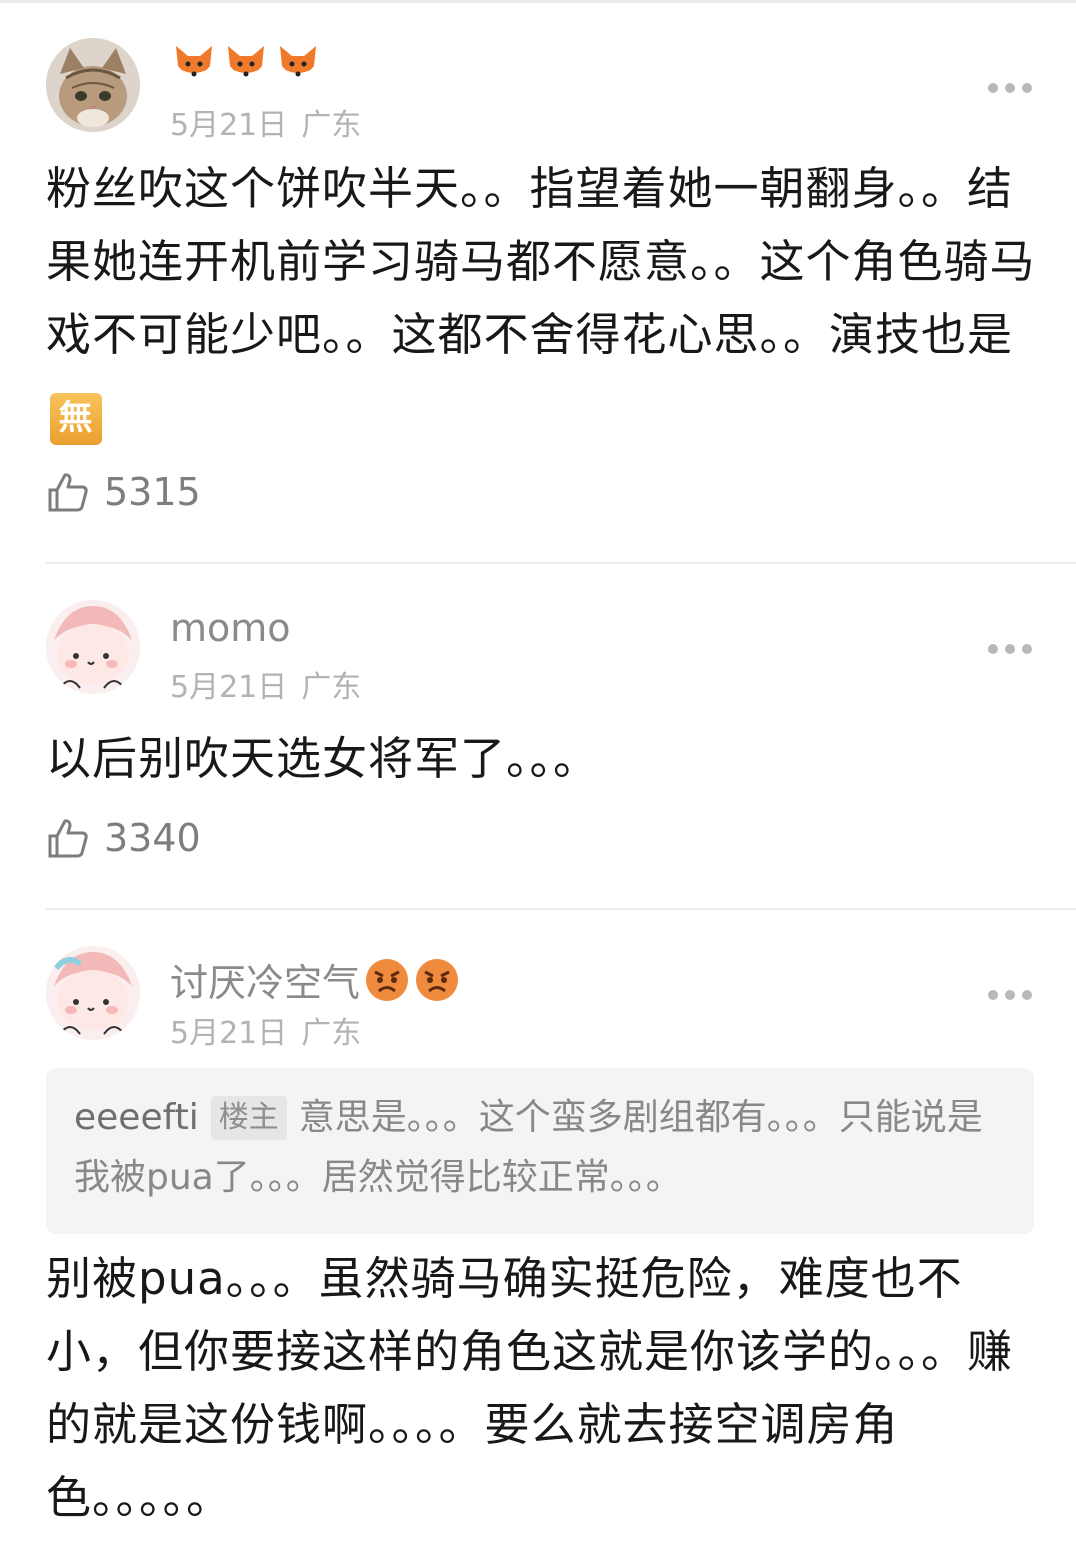 The image size is (1076, 1547). I want to click on username-text: 讨厌冷空气, so click(265, 983).